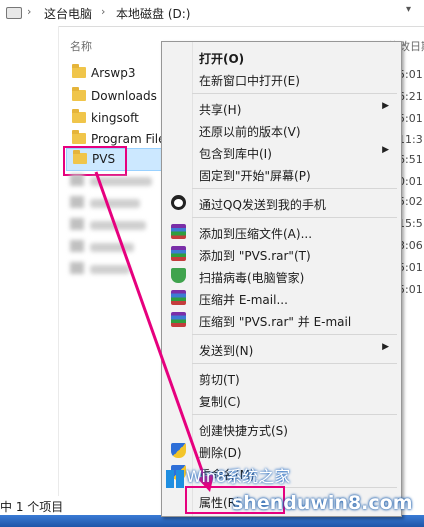 Image resolution: width=424 pixels, height=527 pixels. What do you see at coordinates (322, 503) in the screenshot?
I see `watermark-line2: shenduwin8.com` at bounding box center [322, 503].